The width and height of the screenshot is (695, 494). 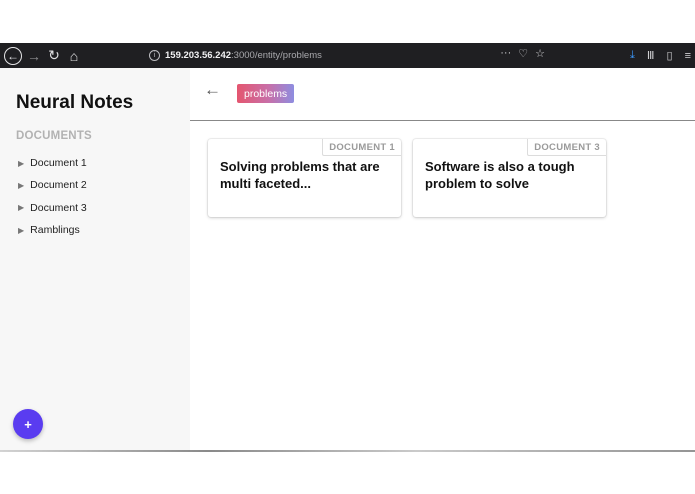 What do you see at coordinates (266, 93) in the screenshot?
I see `entity-tag: problems` at bounding box center [266, 93].